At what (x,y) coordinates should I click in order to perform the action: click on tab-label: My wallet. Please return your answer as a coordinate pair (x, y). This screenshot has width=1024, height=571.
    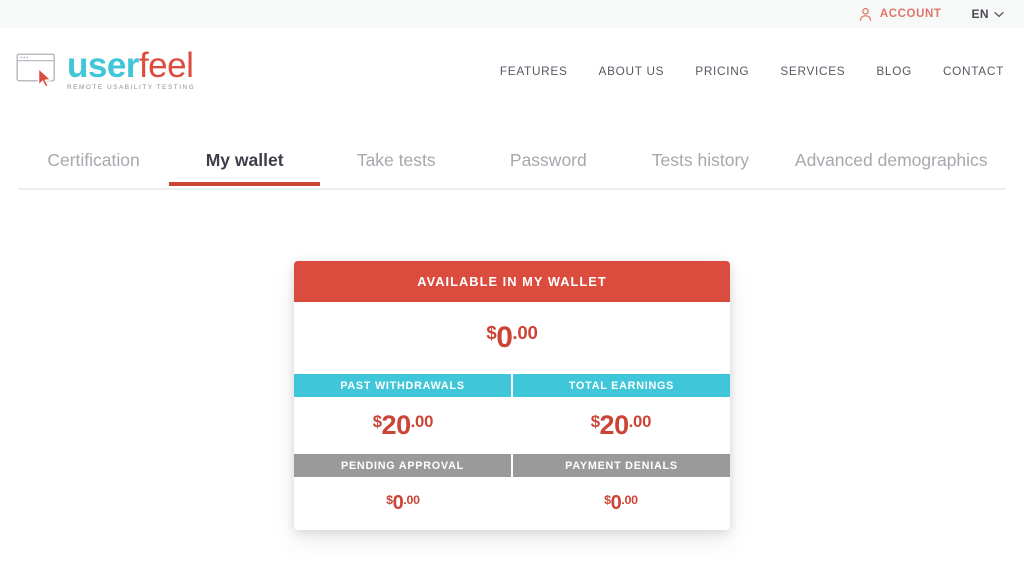
    Looking at the image, I should click on (244, 159).